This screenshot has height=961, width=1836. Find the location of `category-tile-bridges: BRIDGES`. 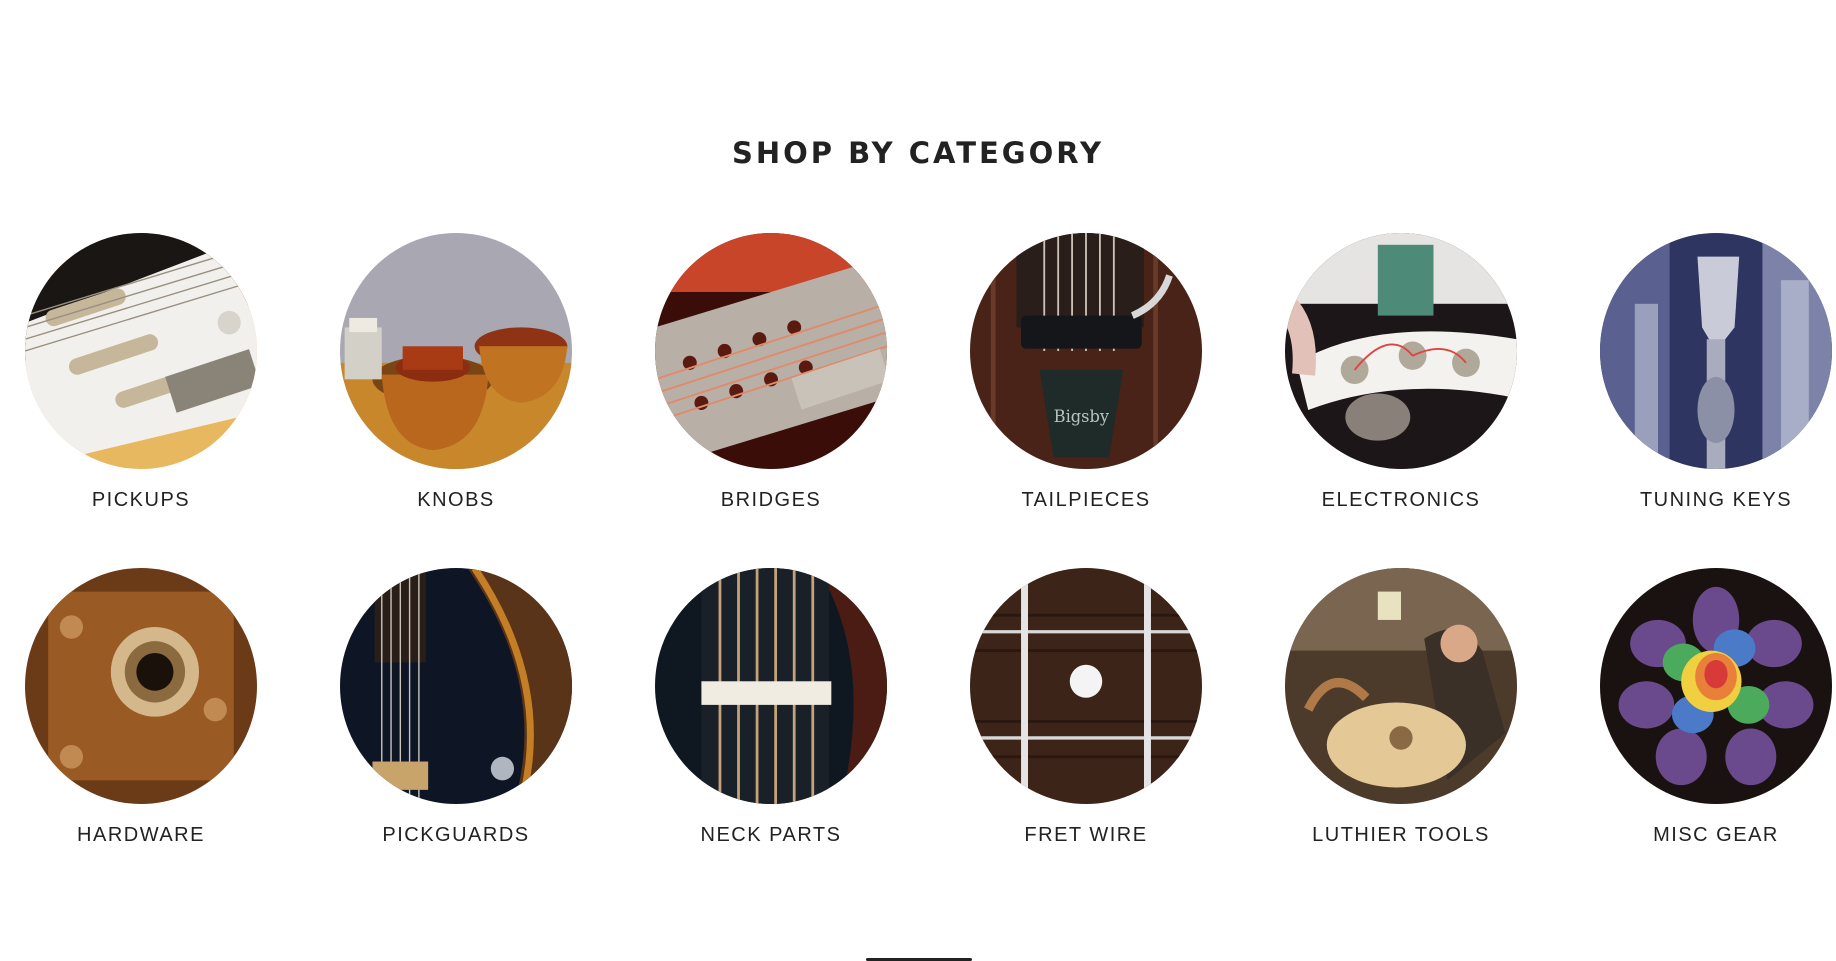

category-tile-bridges: BRIDGES is located at coordinates (771, 372).